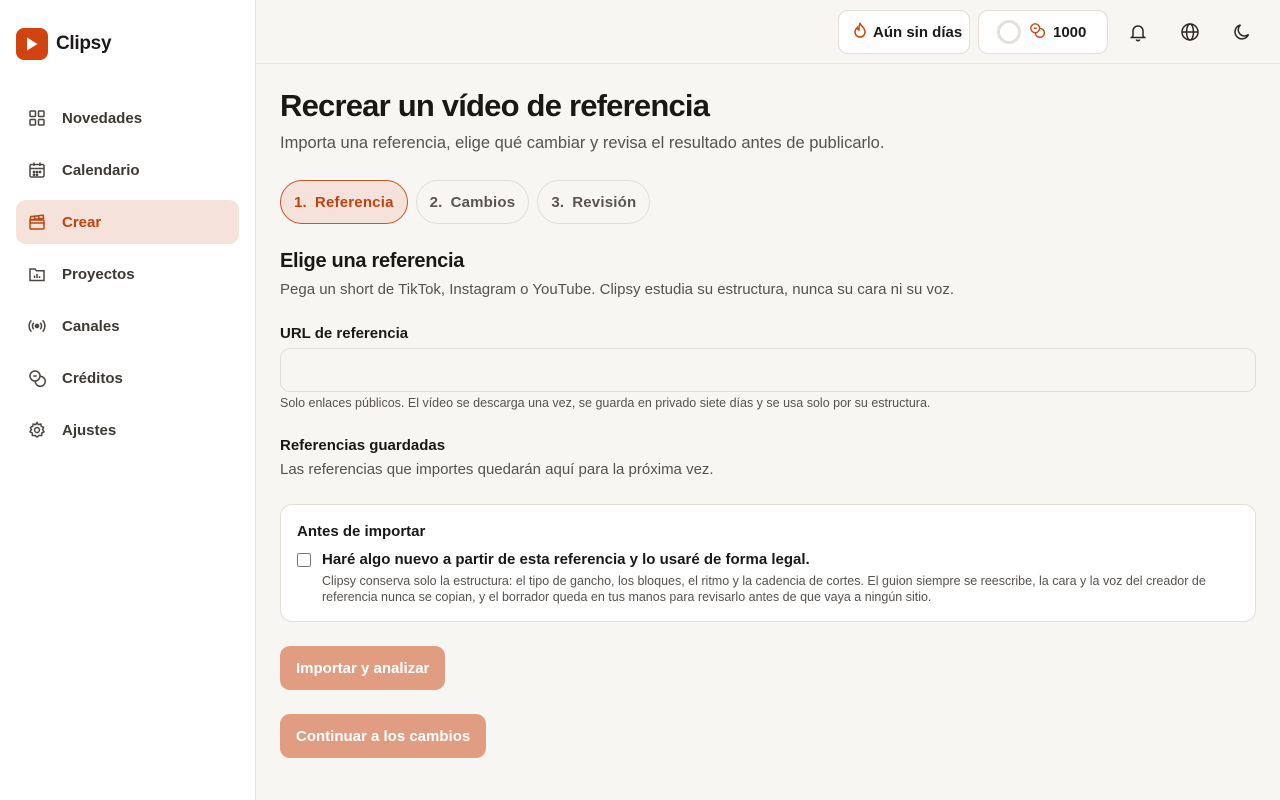 The image size is (1280, 800). What do you see at coordinates (1009, 32) in the screenshot?
I see `progress-ring-icon` at bounding box center [1009, 32].